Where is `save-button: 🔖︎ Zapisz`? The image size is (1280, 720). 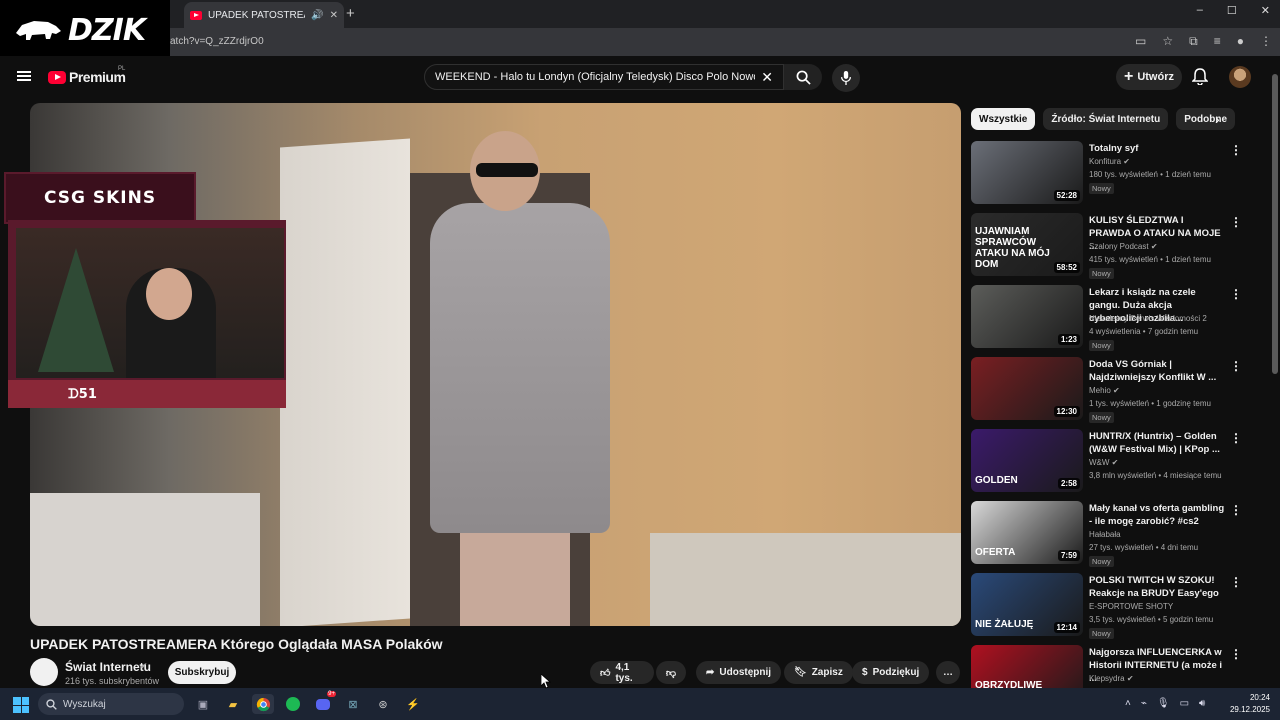
save-button: 🔖︎ Zapisz is located at coordinates (818, 672).